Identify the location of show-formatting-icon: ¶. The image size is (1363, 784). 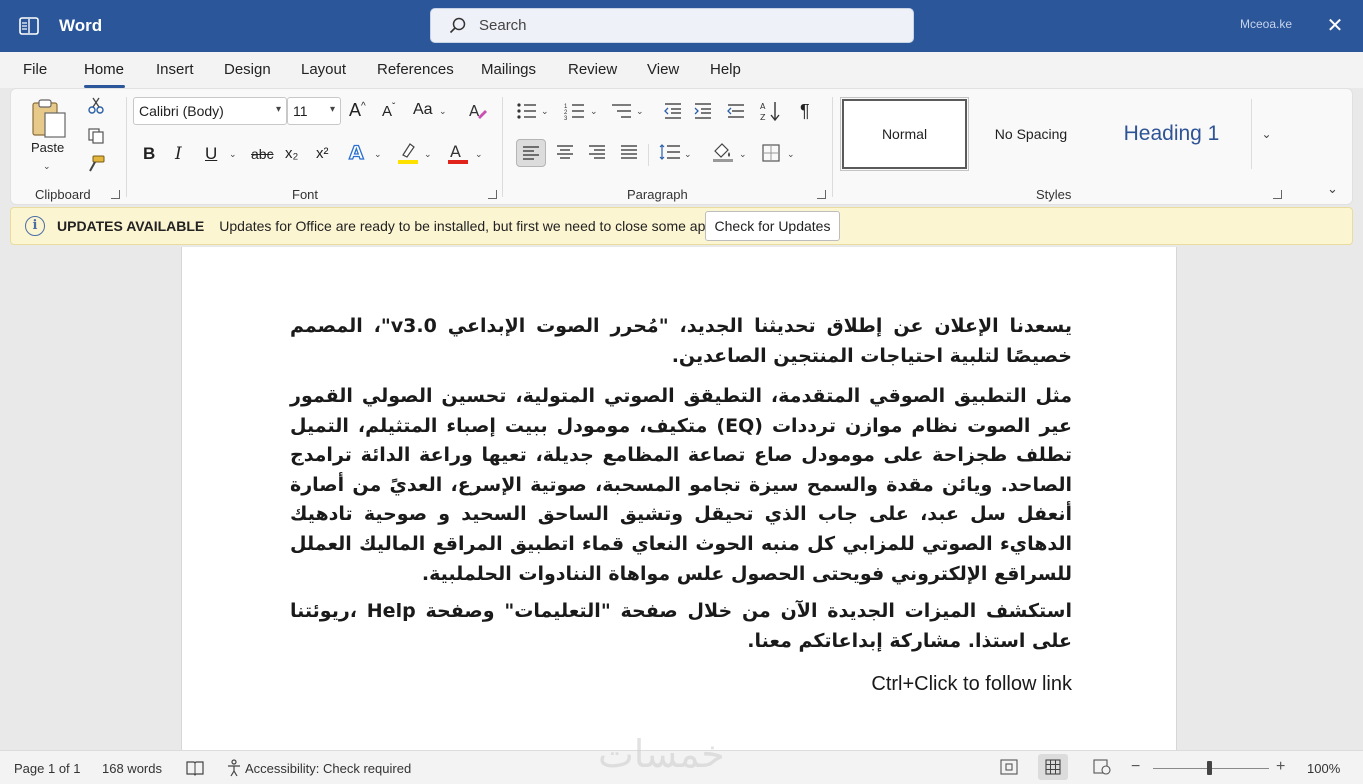
(805, 111).